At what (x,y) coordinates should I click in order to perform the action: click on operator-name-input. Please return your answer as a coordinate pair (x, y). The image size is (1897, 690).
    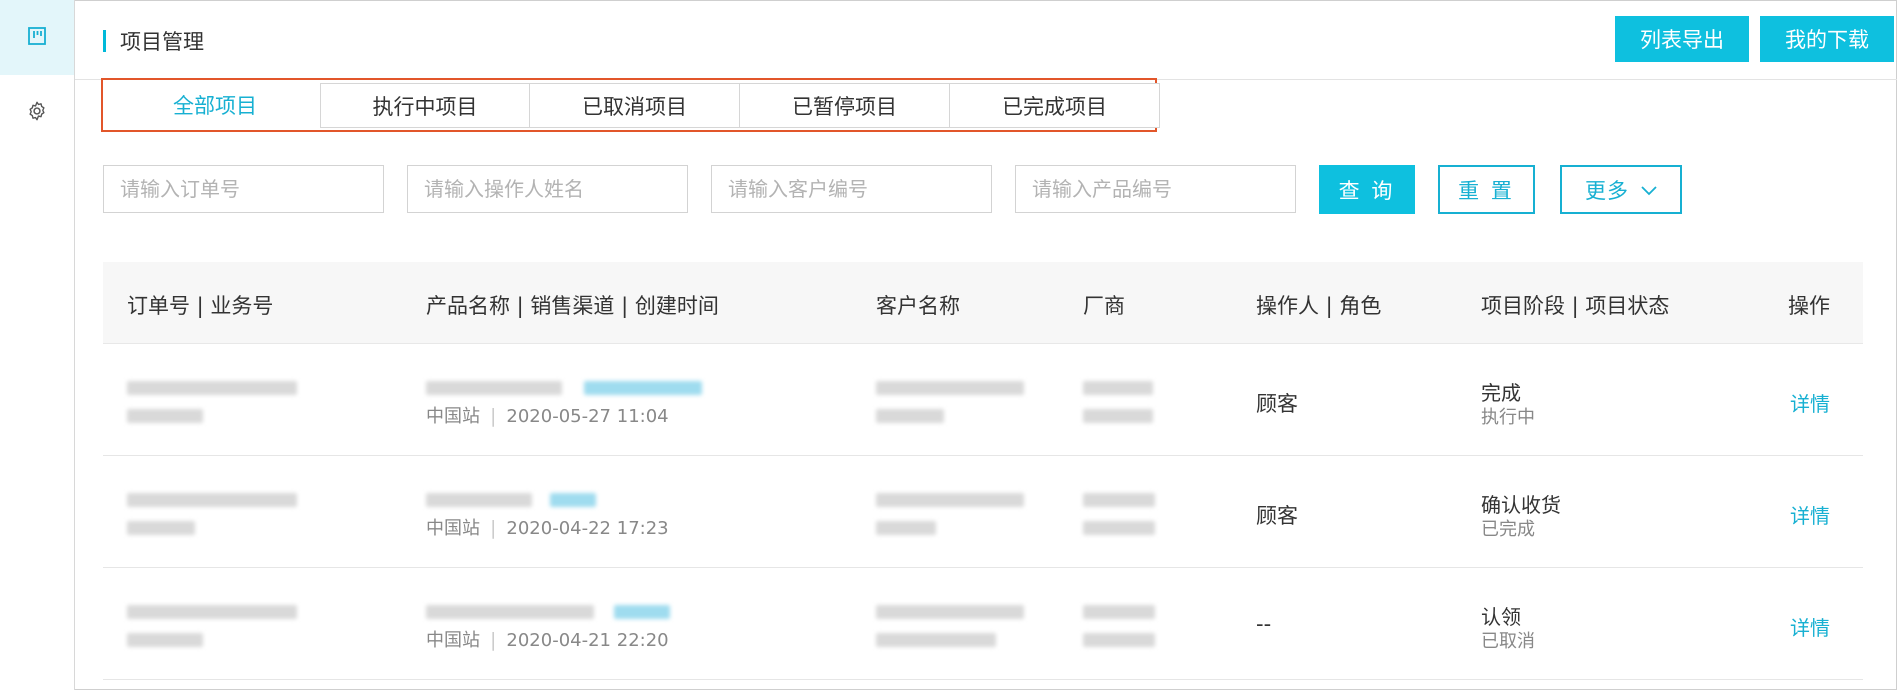
    Looking at the image, I should click on (547, 189).